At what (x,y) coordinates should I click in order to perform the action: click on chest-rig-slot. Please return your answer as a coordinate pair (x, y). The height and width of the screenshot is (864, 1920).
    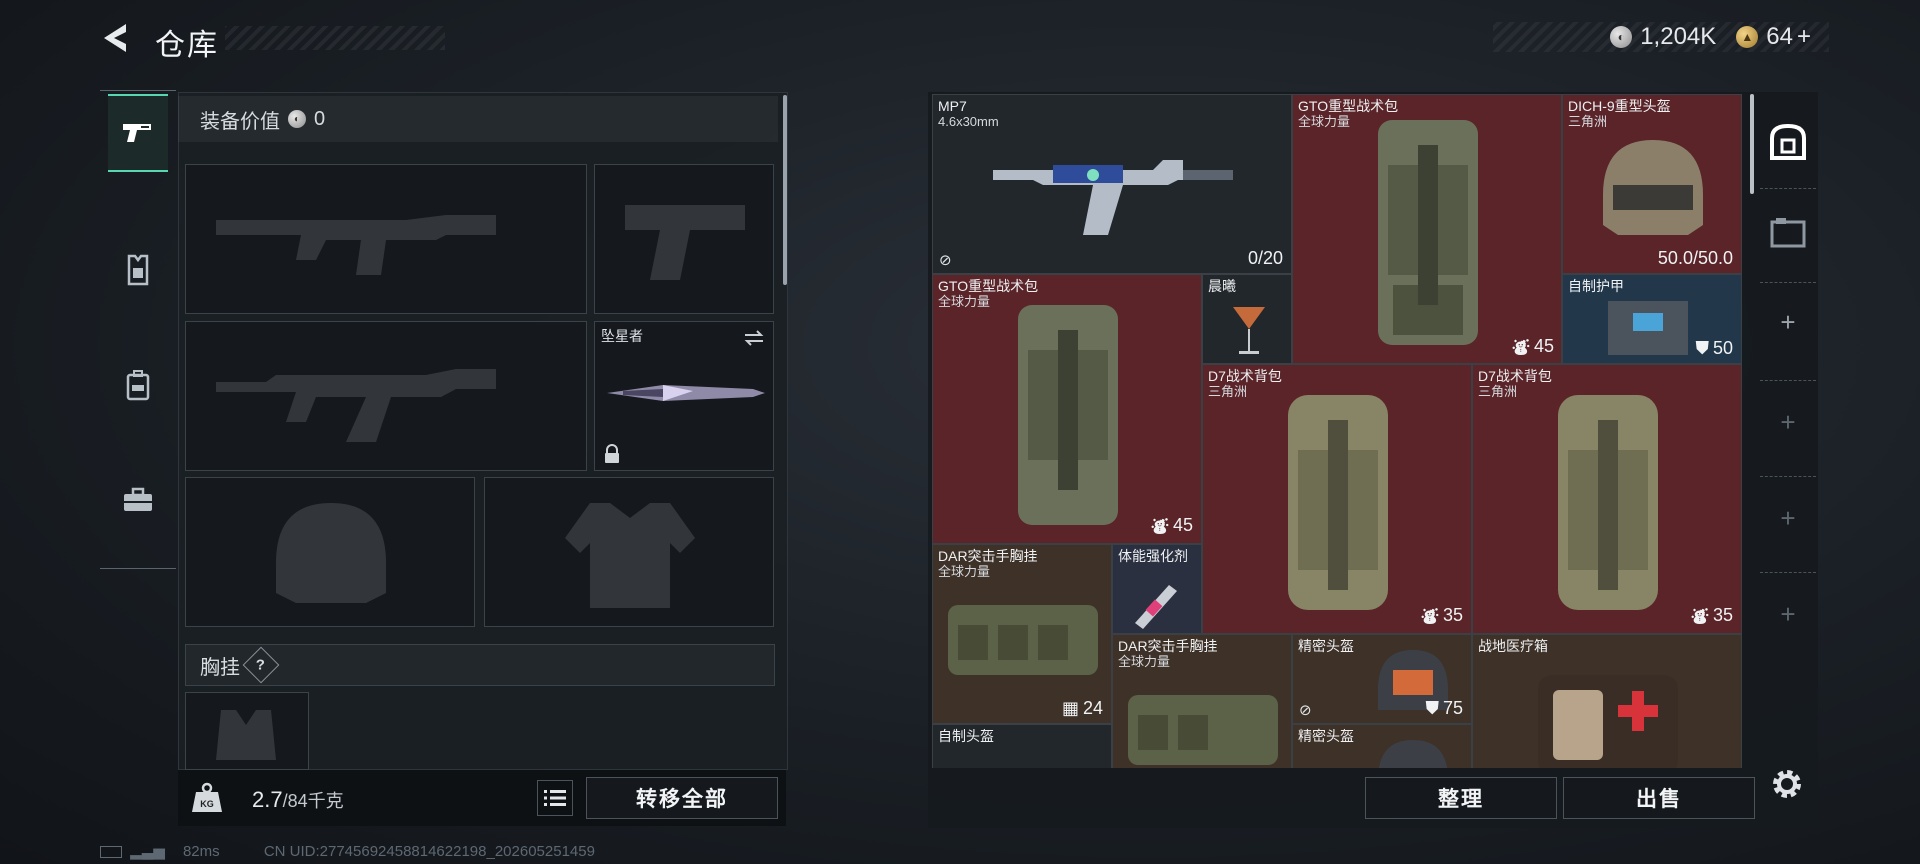
    Looking at the image, I should click on (247, 731).